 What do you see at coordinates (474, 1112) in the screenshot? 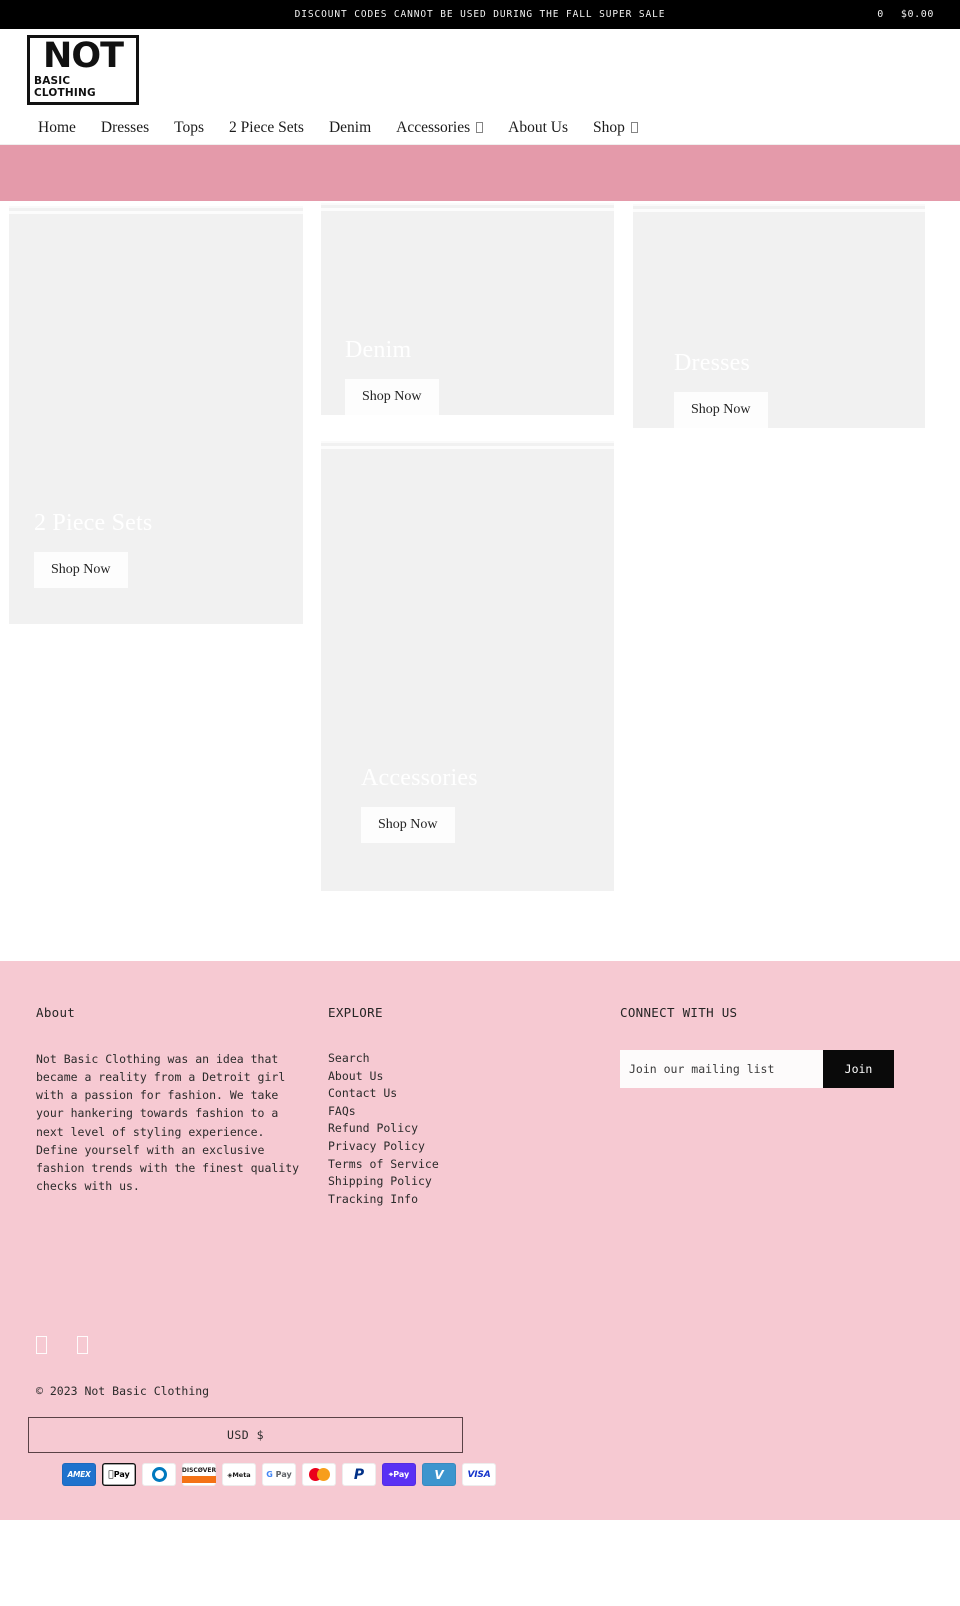
I see `explore-link-faqs: FAQs` at bounding box center [474, 1112].